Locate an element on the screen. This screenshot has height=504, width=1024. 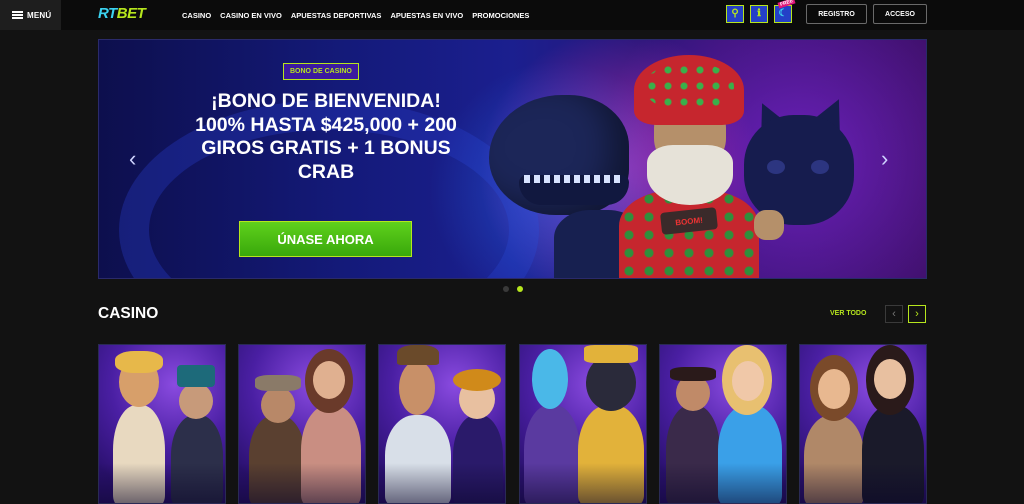
section-title: CASINO is located at coordinates (128, 313).